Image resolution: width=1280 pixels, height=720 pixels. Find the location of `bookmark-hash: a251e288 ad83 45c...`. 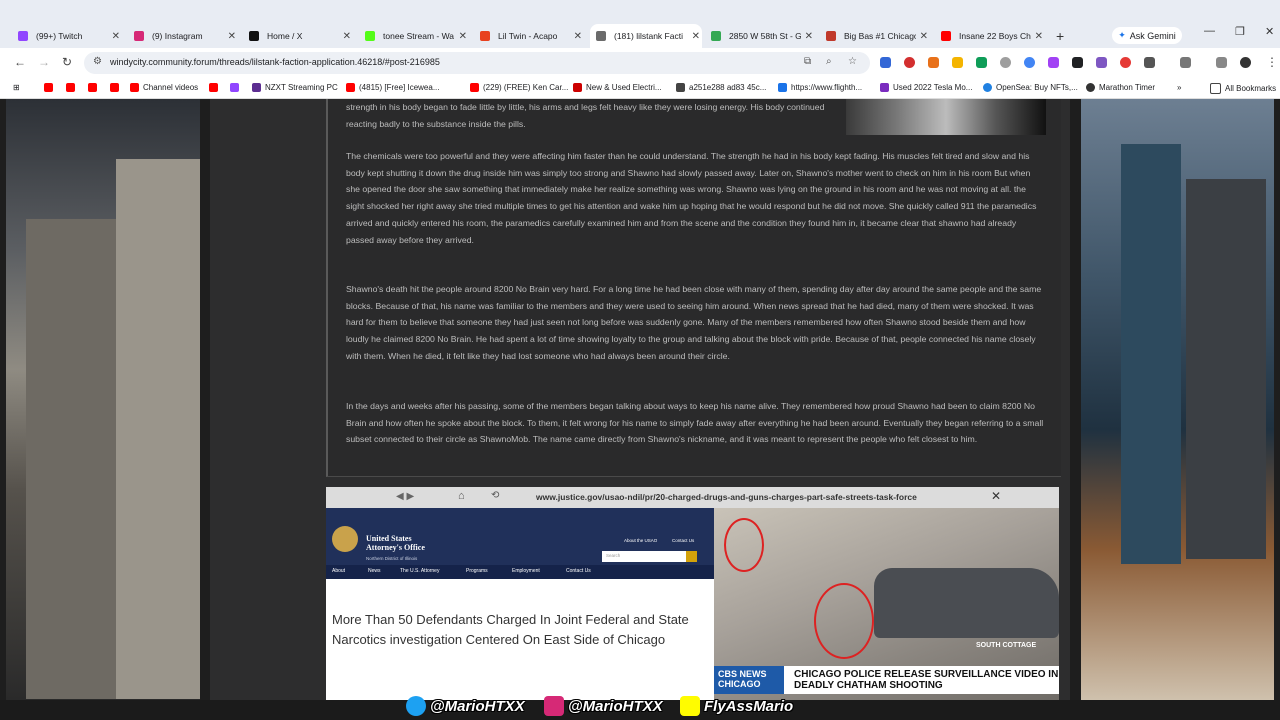

bookmark-hash: a251e288 ad83 45c... is located at coordinates (721, 87).